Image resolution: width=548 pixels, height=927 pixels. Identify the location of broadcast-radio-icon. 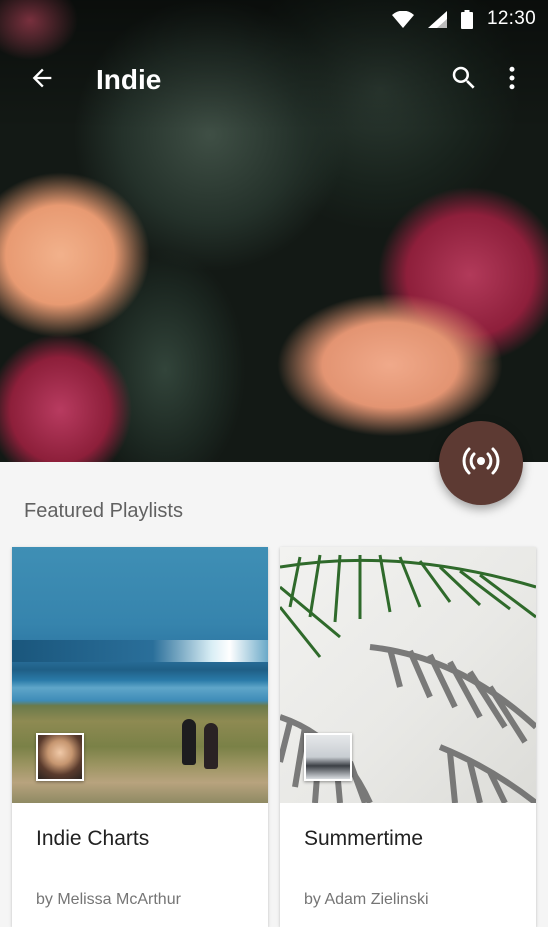
(481, 463).